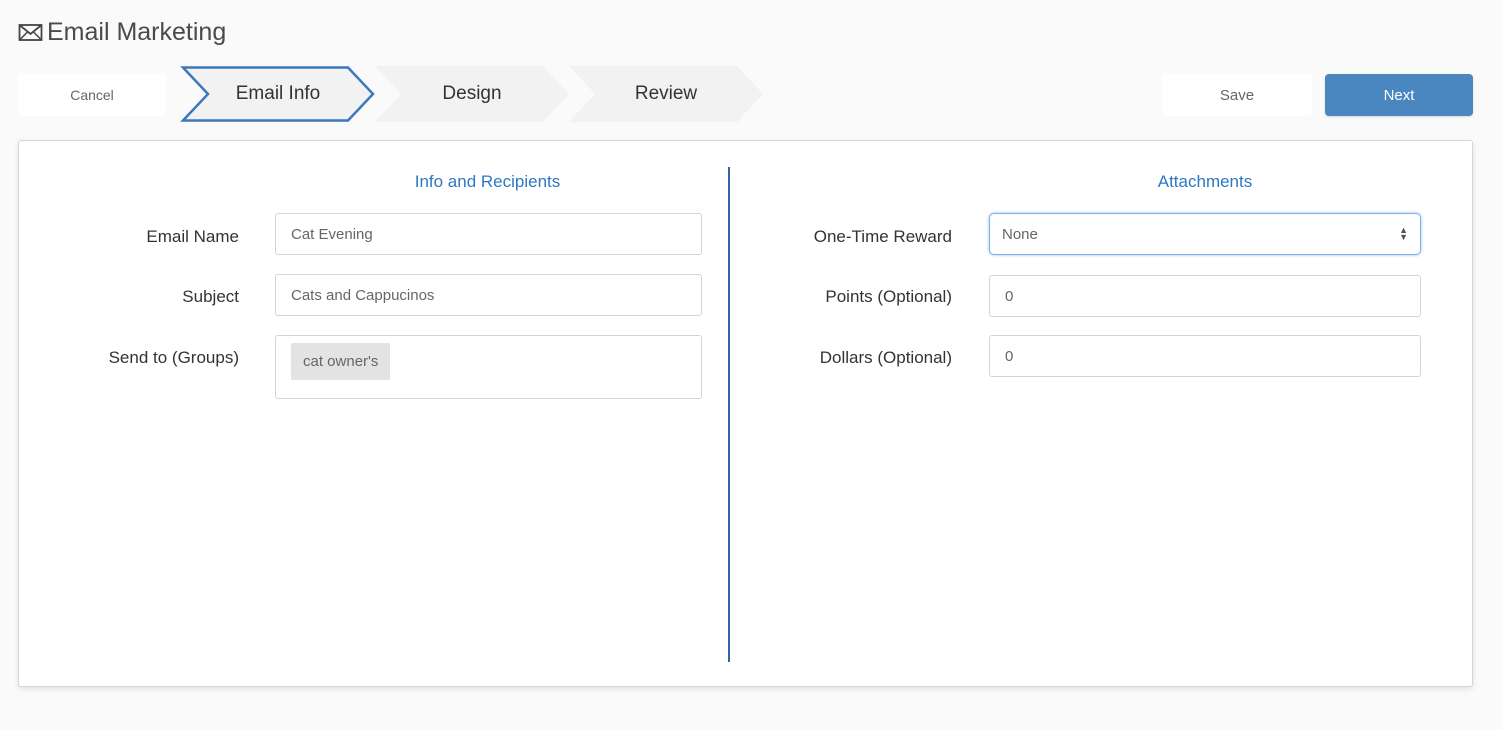 The width and height of the screenshot is (1502, 730). What do you see at coordinates (1205, 234) in the screenshot?
I see `reward-select: None ▲ ▼` at bounding box center [1205, 234].